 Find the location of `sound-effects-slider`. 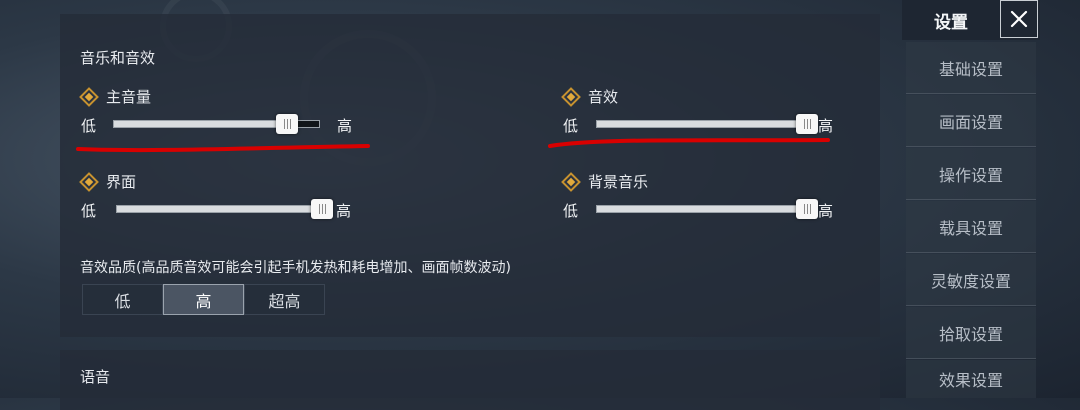

sound-effects-slider is located at coordinates (707, 124).